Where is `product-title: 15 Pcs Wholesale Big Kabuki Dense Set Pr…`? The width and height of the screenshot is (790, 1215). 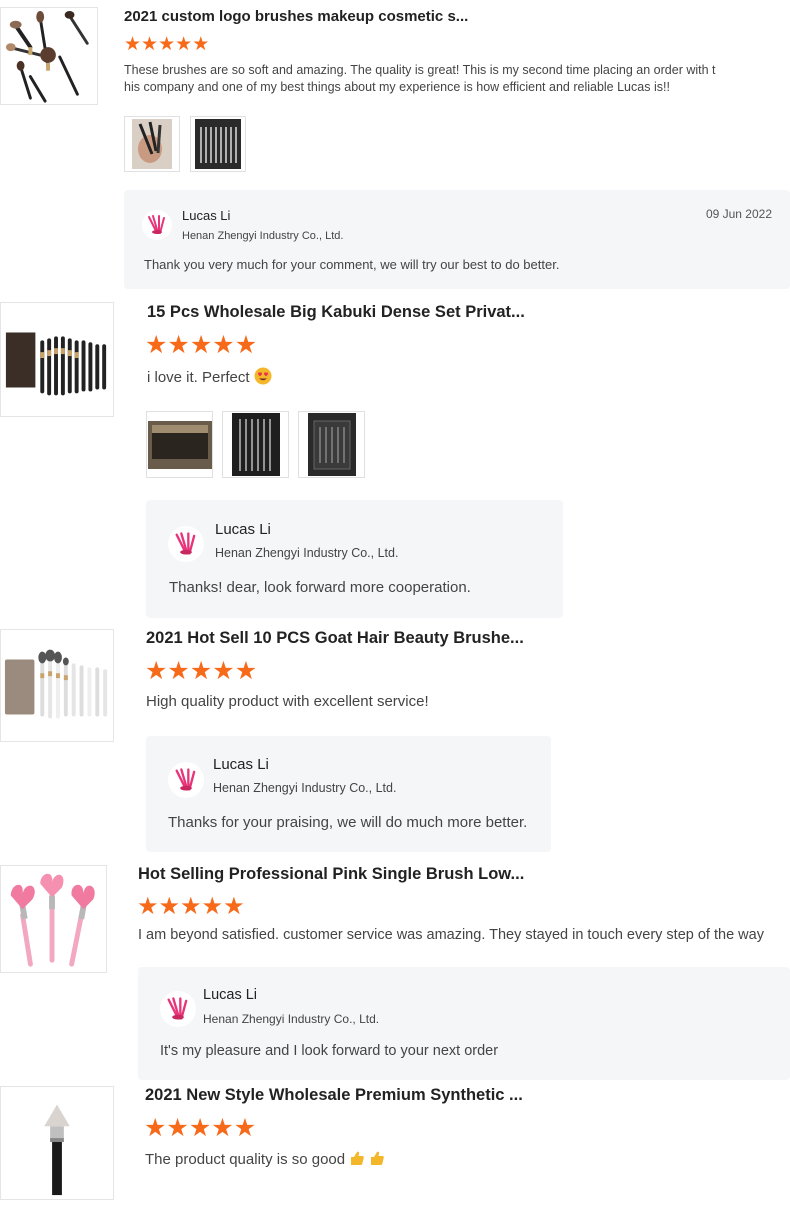 product-title: 15 Pcs Wholesale Big Kabuki Dense Set Pr… is located at coordinates (336, 312).